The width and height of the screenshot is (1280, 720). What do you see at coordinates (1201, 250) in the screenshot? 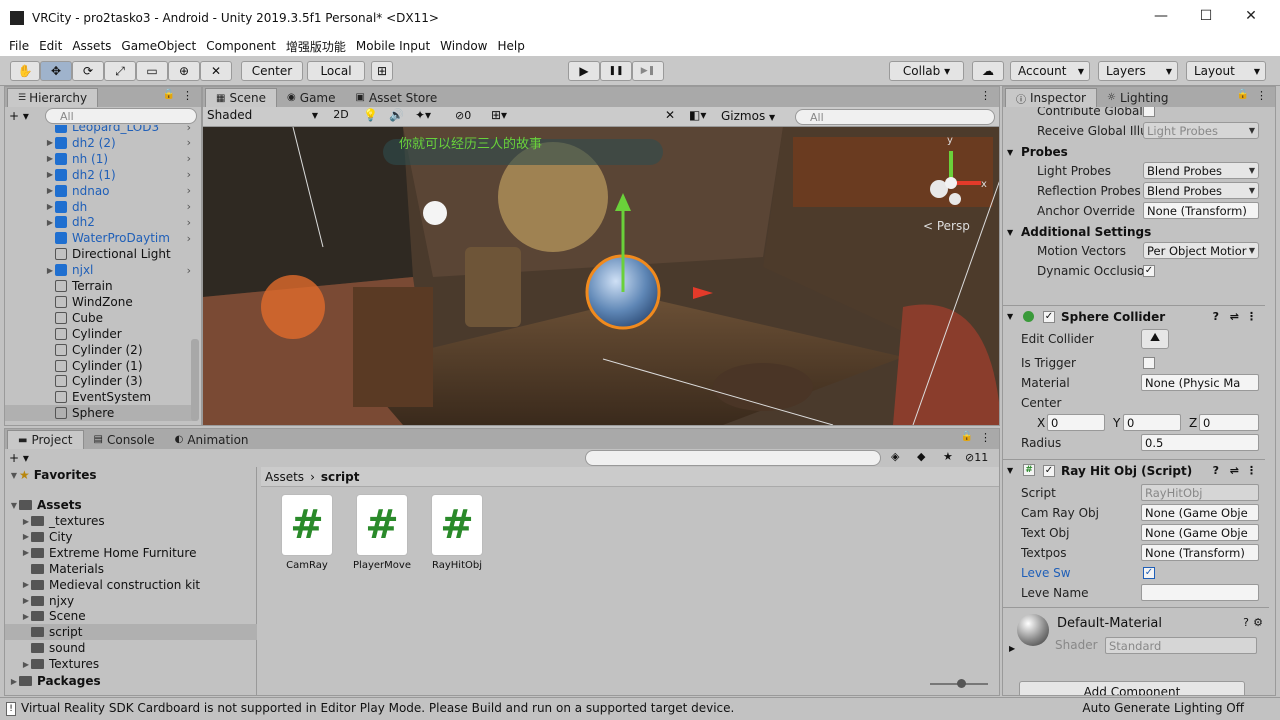
I see `motion-vectors-dropdown: Per Object Motior` at bounding box center [1201, 250].